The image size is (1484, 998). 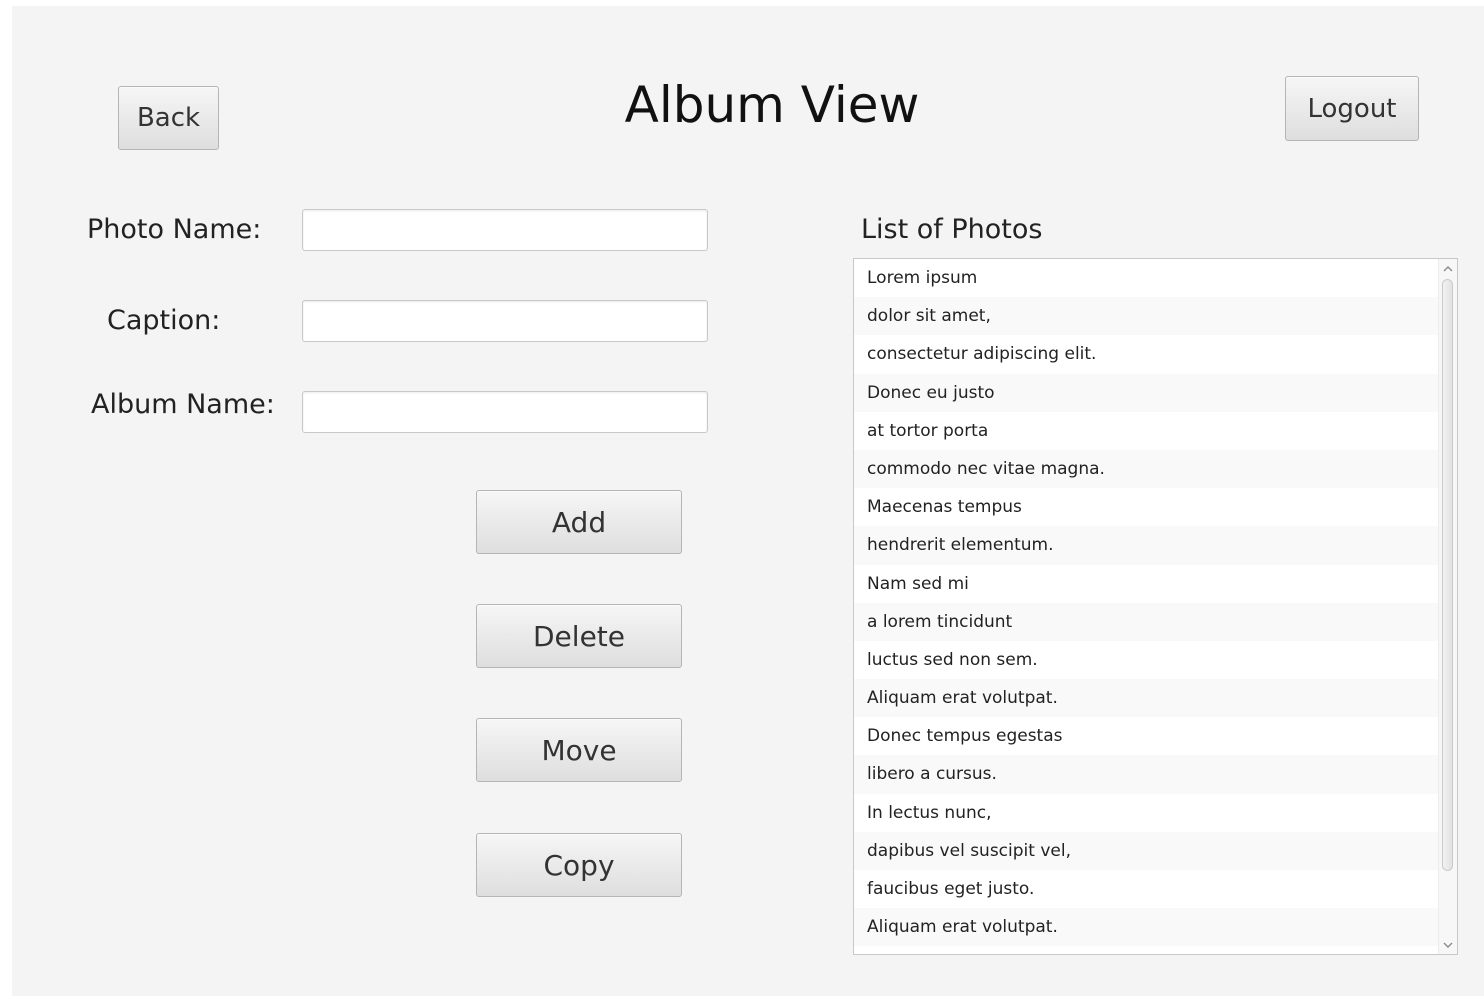 What do you see at coordinates (505, 321) in the screenshot?
I see `caption-input` at bounding box center [505, 321].